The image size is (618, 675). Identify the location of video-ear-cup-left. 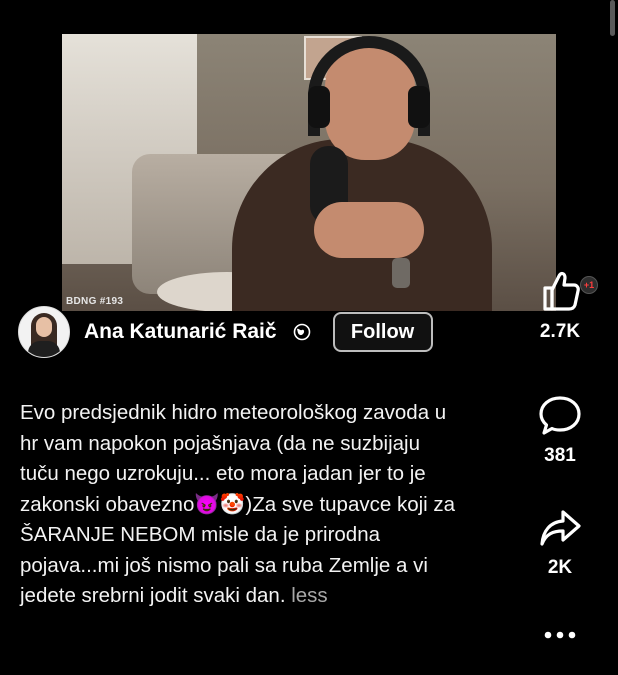
(319, 107).